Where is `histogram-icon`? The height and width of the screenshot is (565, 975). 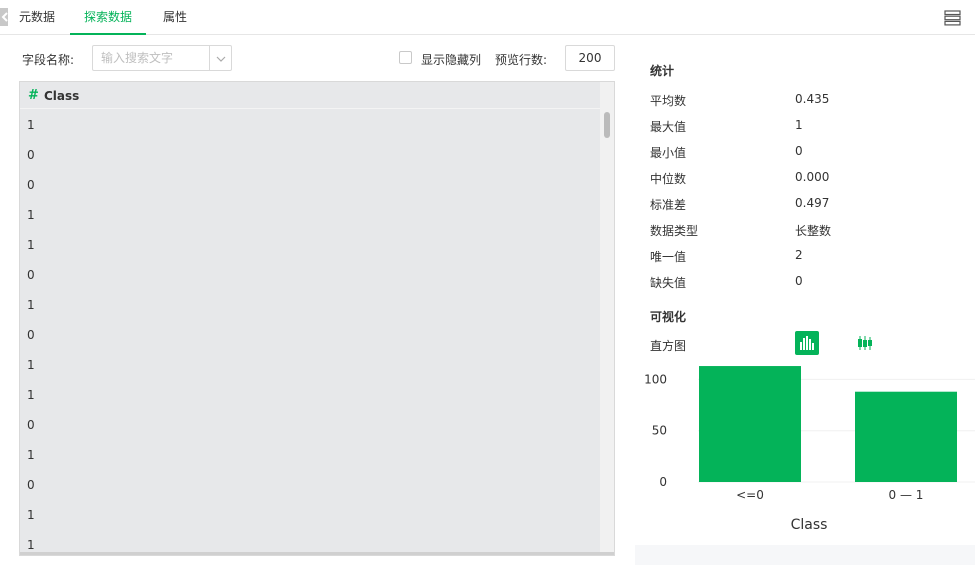
histogram-icon is located at coordinates (807, 343).